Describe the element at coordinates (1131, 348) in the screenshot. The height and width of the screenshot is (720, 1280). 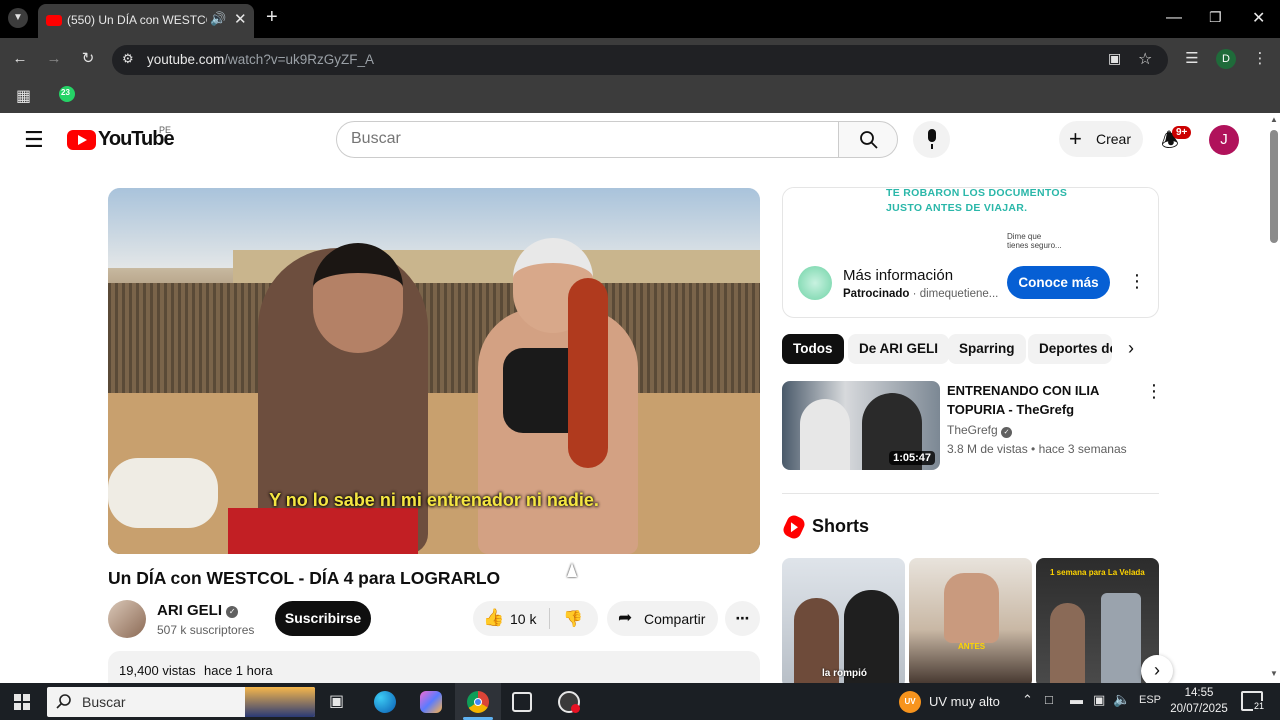
I see `chips-next-icon: ›` at that location.